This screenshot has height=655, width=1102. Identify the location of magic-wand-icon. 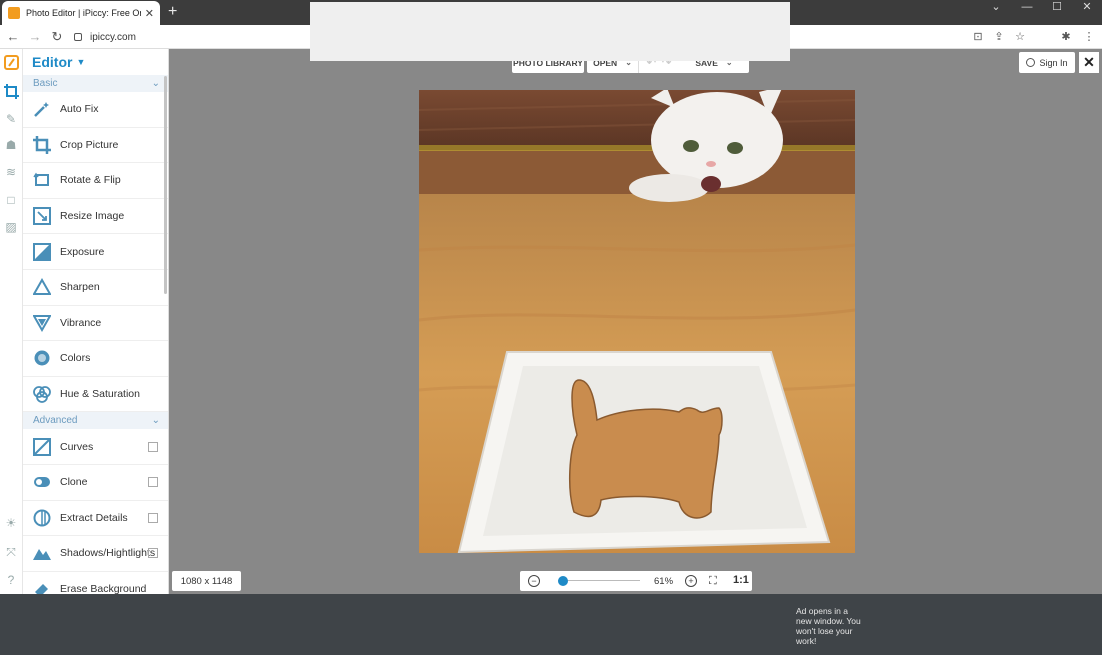
(42, 109).